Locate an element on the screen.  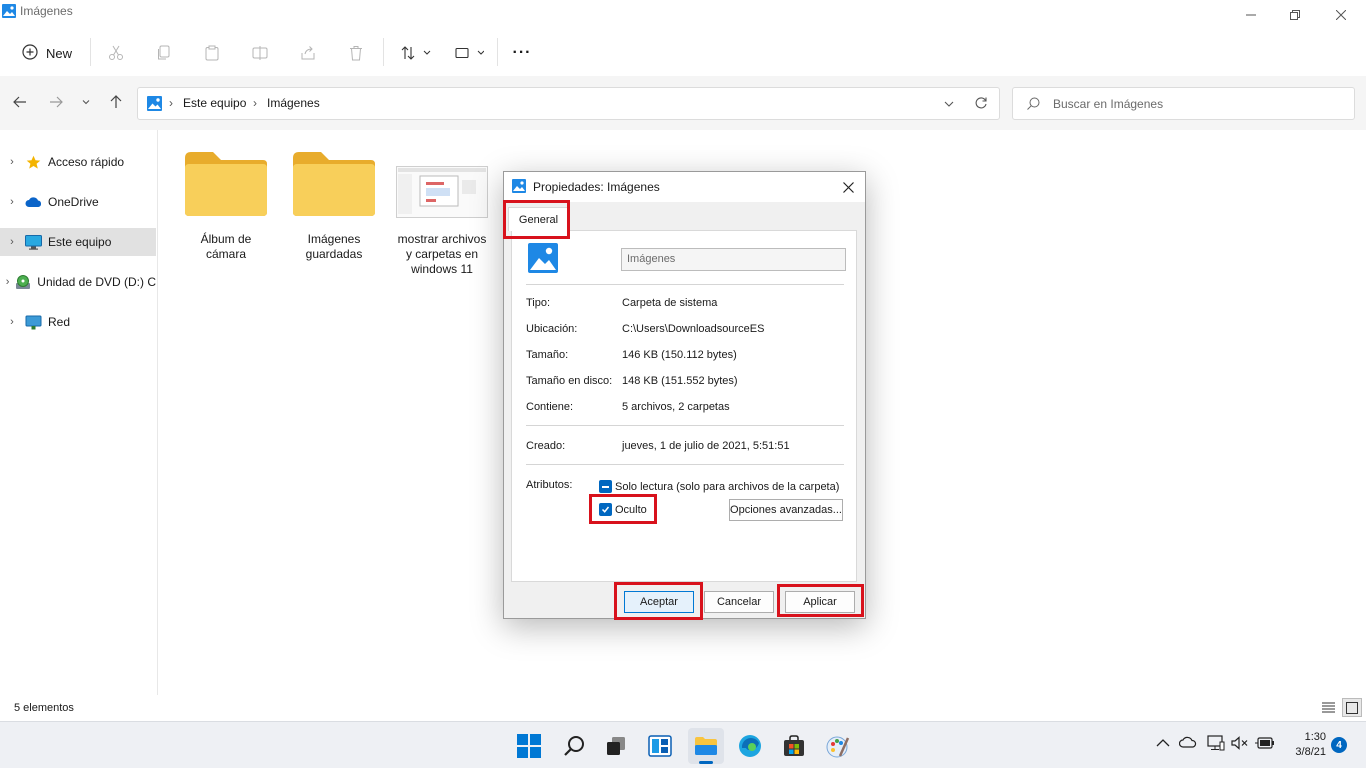
sidebar-item-label: Unidad de DVD (D:) C is located at coordinates (96, 282).